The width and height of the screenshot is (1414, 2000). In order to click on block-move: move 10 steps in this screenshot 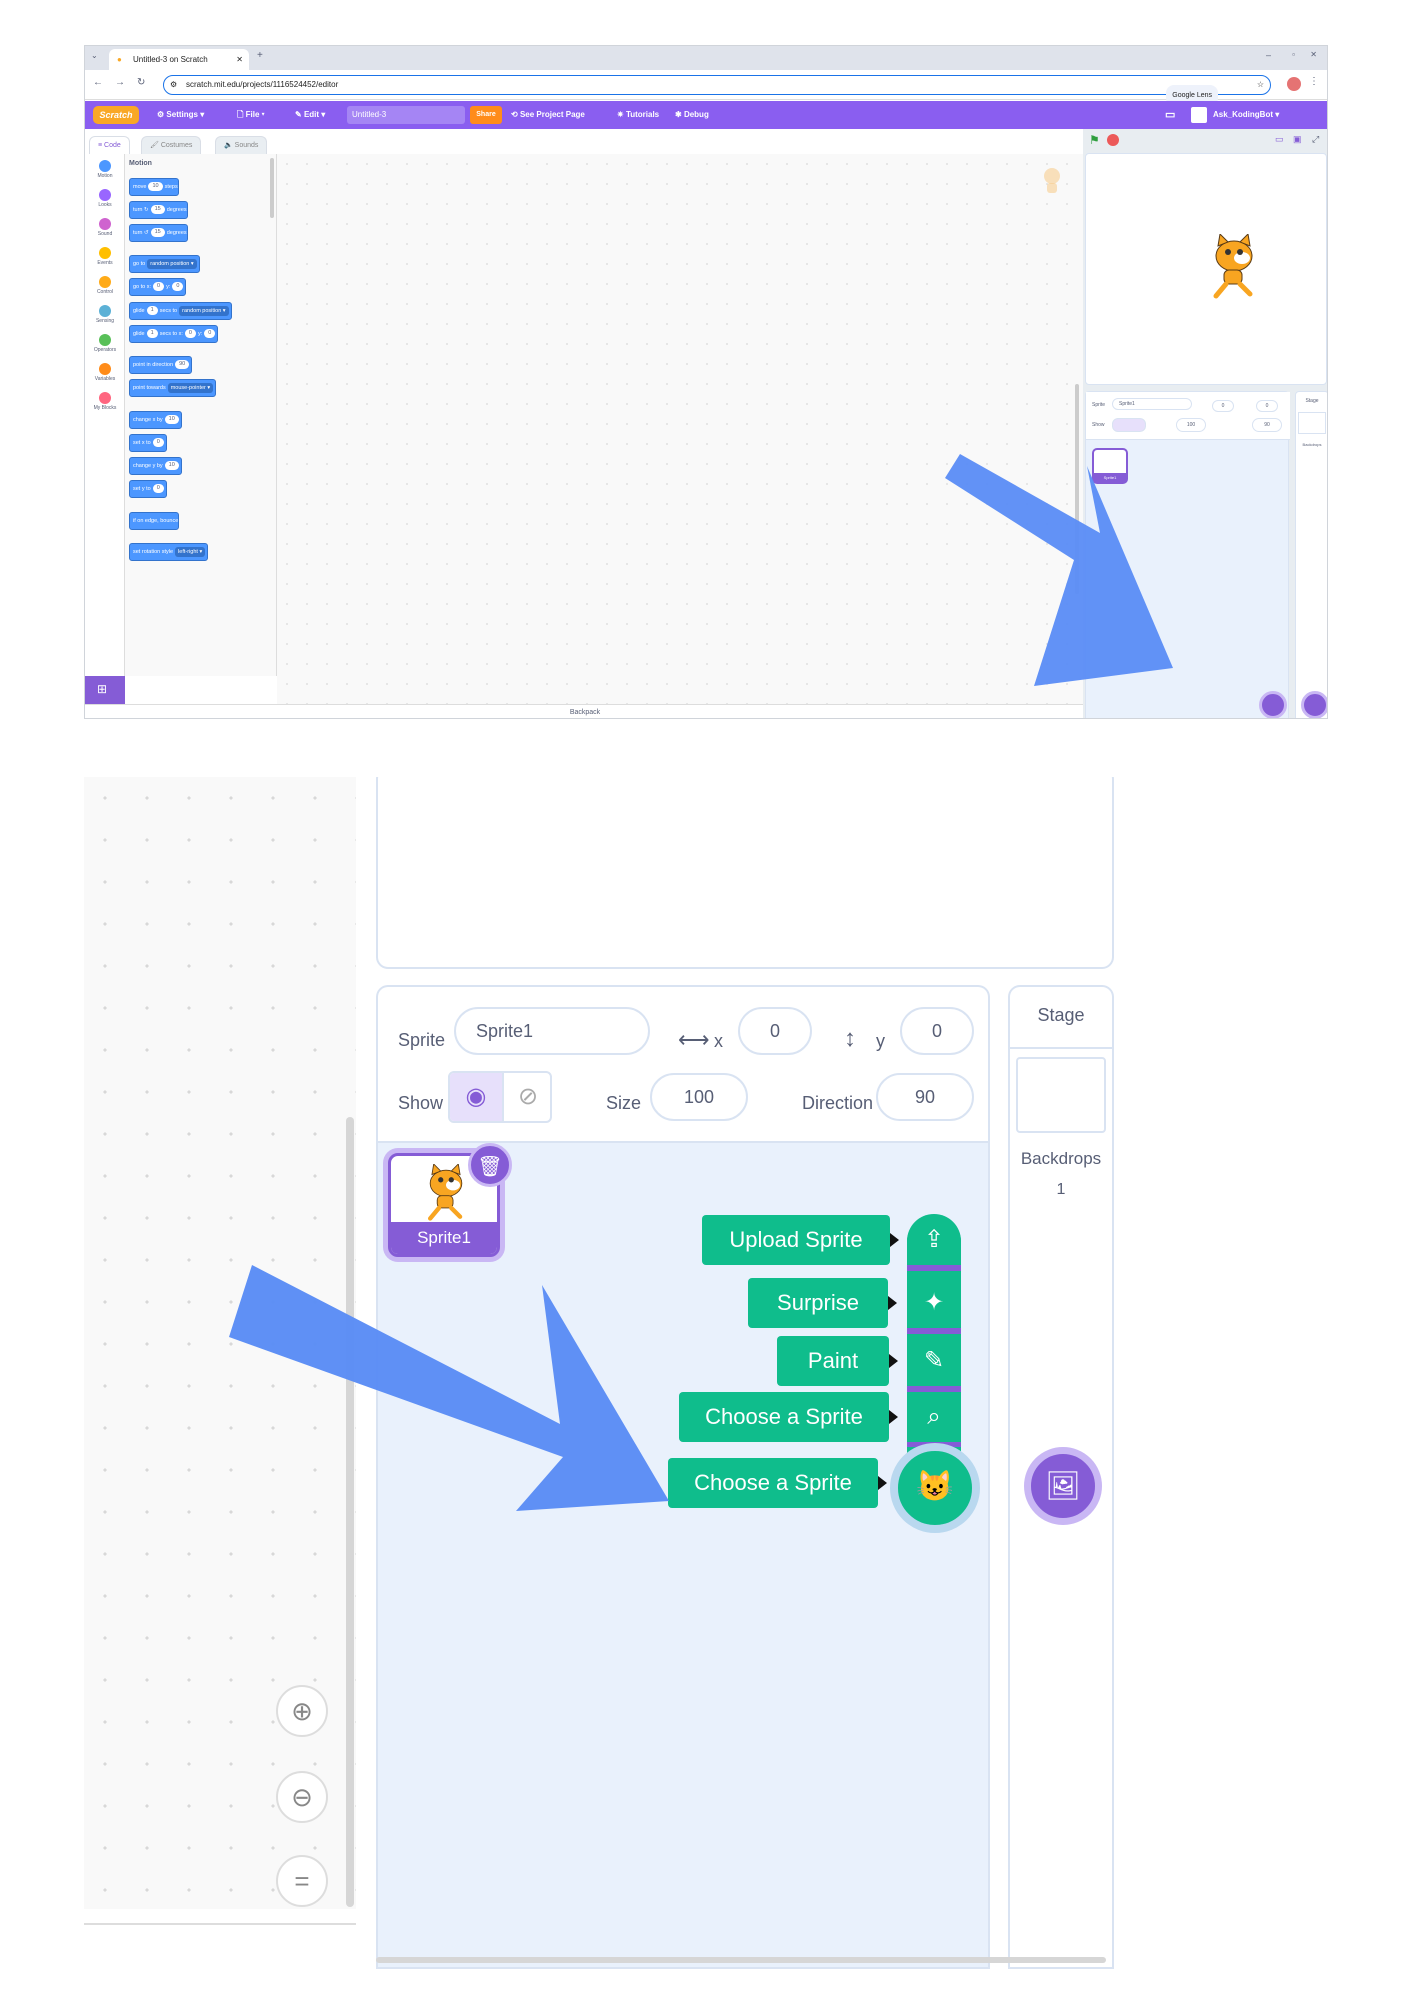, I will do `click(154, 187)`.